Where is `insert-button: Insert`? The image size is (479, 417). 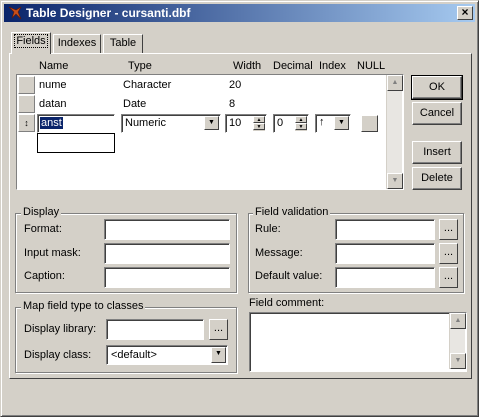 insert-button: Insert is located at coordinates (437, 152).